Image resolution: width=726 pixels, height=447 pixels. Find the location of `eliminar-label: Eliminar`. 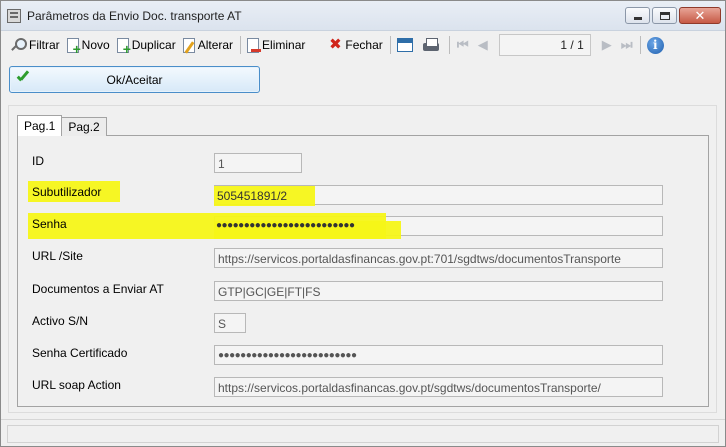

eliminar-label: Eliminar is located at coordinates (284, 45).